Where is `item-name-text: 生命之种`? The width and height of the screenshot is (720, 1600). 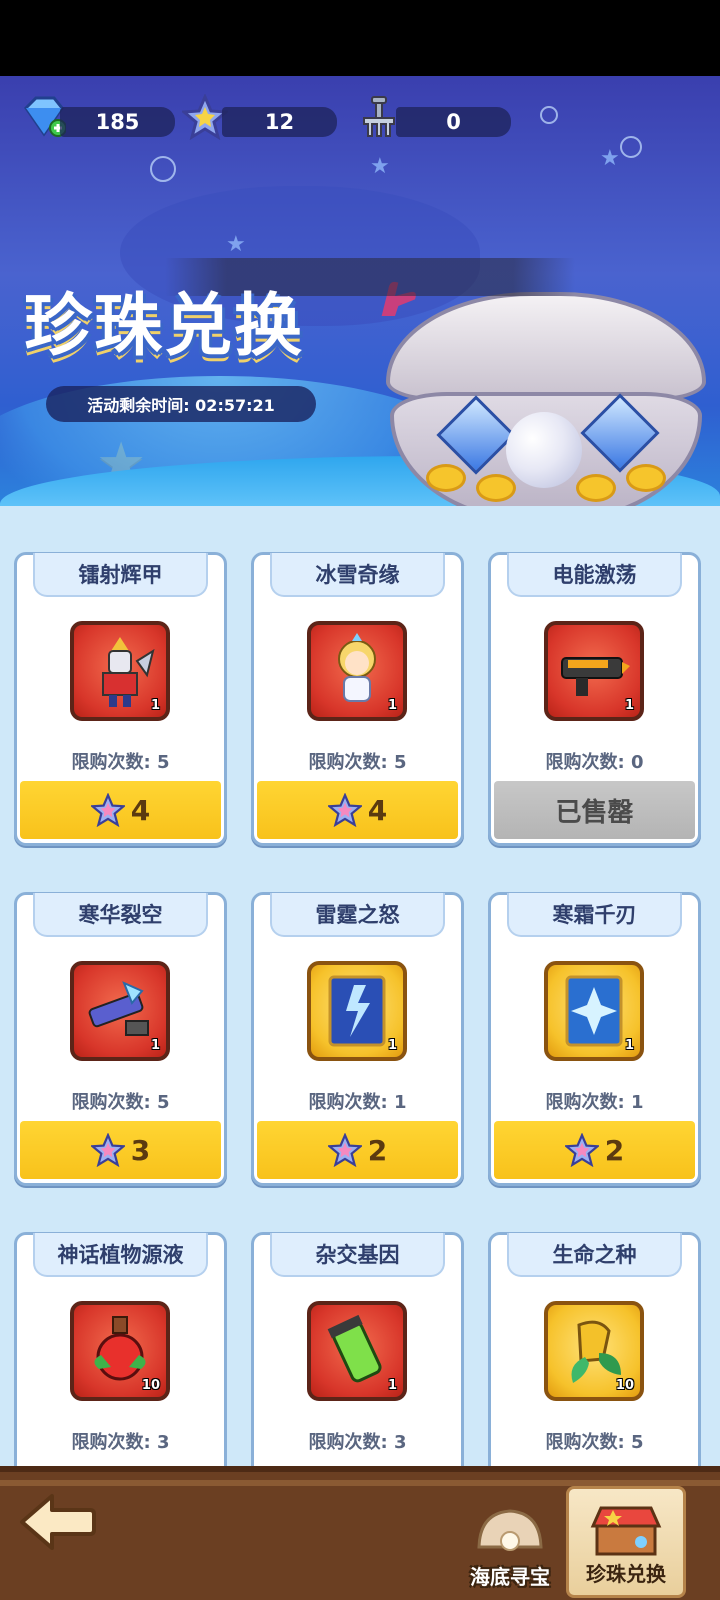
item-name-text: 生命之种 is located at coordinates (594, 1255).